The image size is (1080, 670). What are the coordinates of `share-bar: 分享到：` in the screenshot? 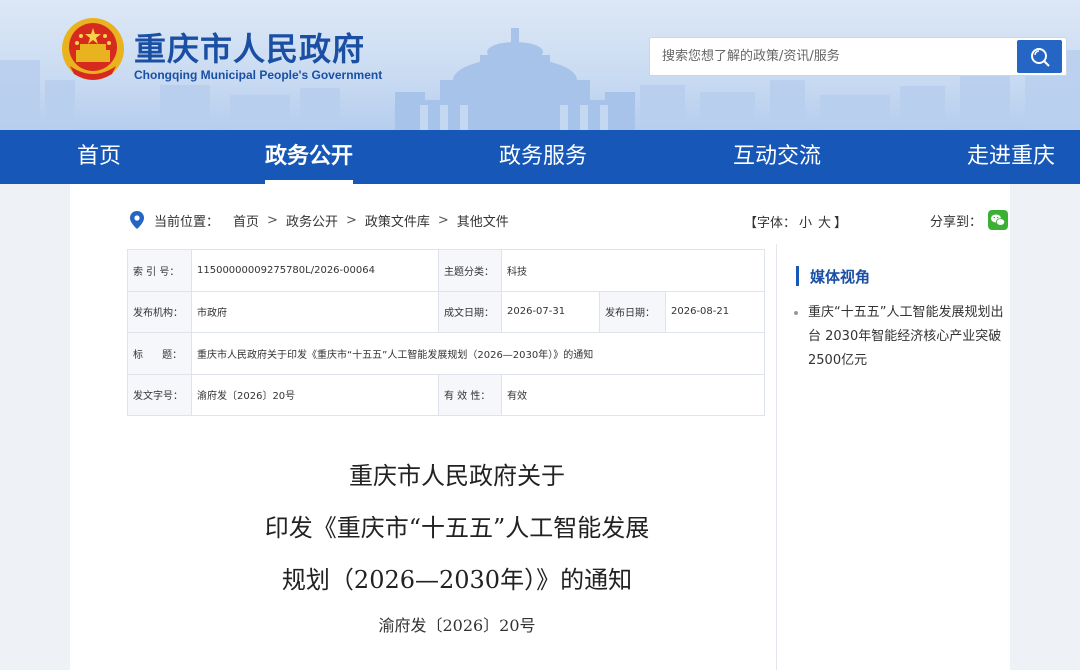 It's located at (969, 220).